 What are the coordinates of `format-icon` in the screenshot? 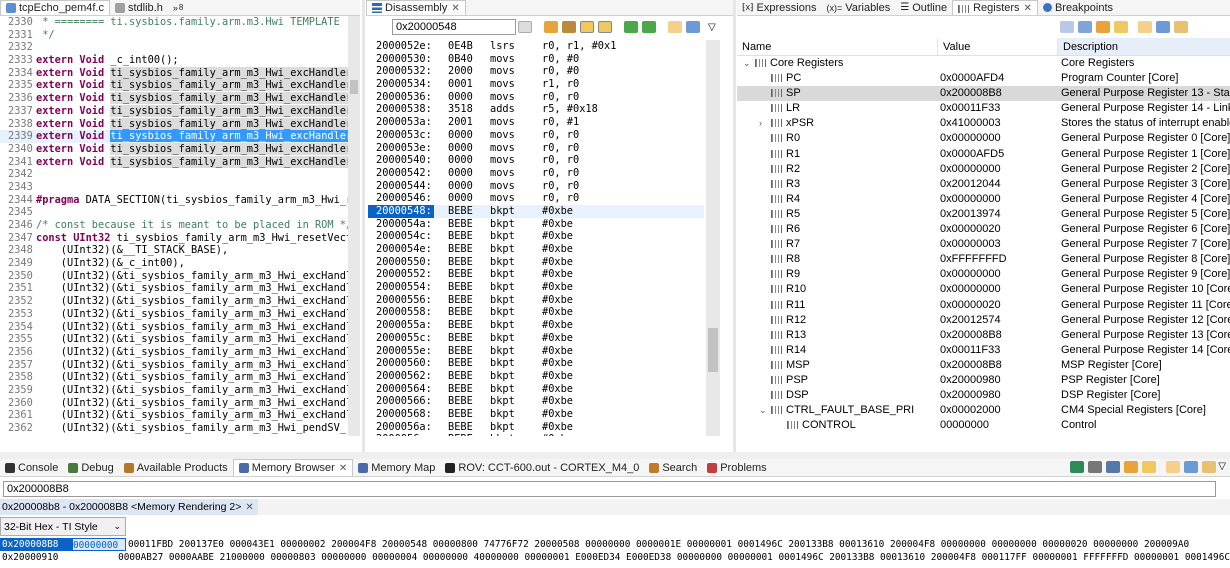 It's located at (1095, 467).